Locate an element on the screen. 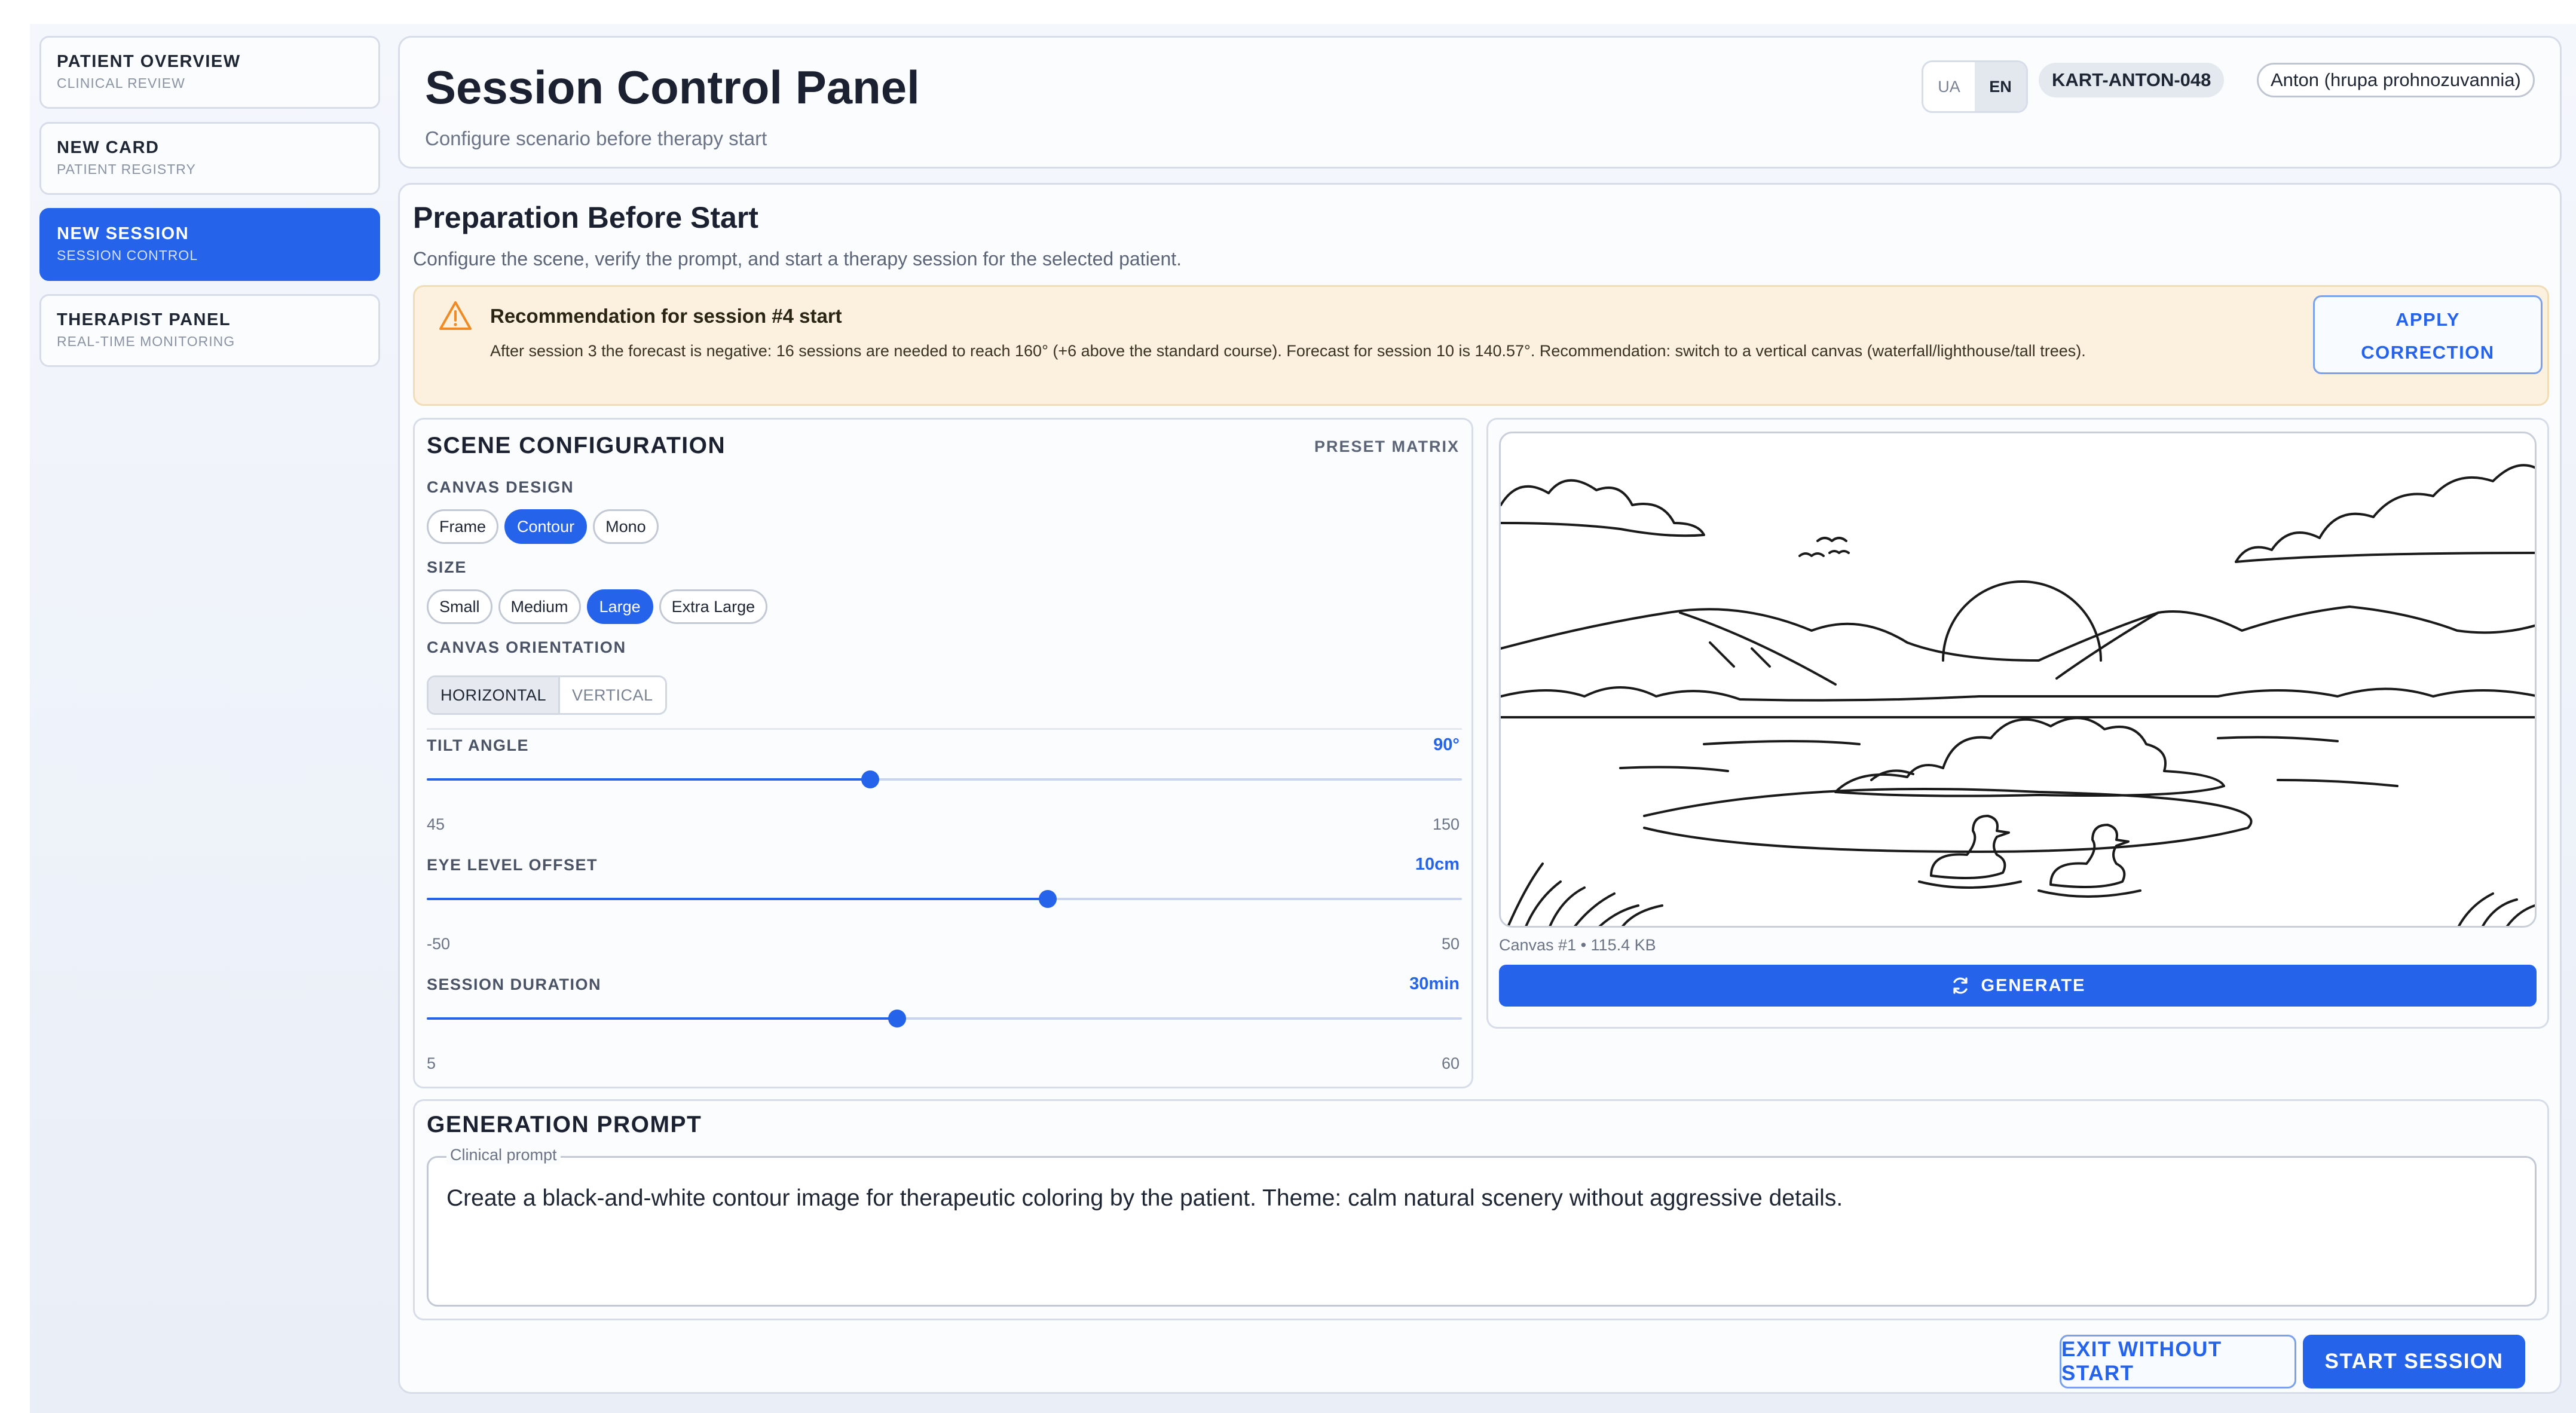 This screenshot has height=1413, width=2576. patient-name-badge: Anton (hrupa prohnozuvannia) is located at coordinates (2396, 80).